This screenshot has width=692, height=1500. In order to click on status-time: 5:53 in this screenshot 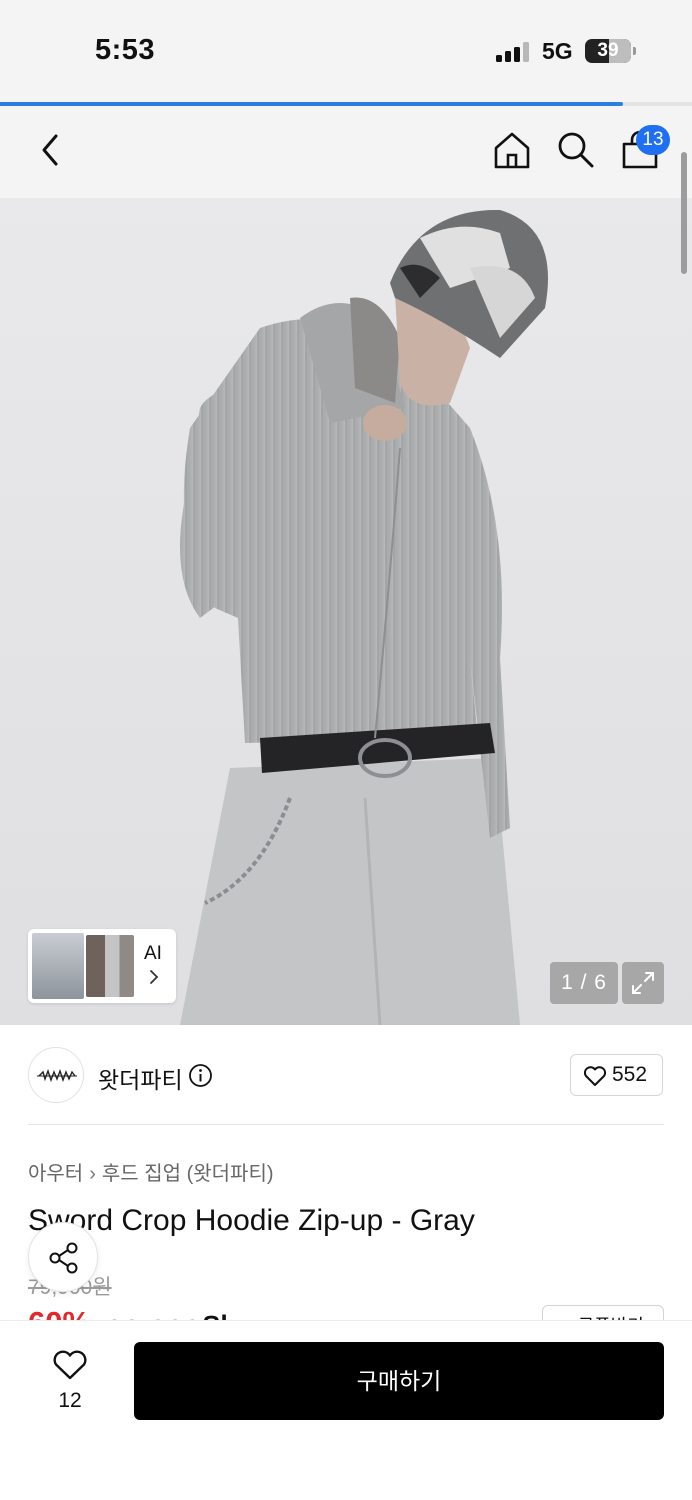, I will do `click(125, 50)`.